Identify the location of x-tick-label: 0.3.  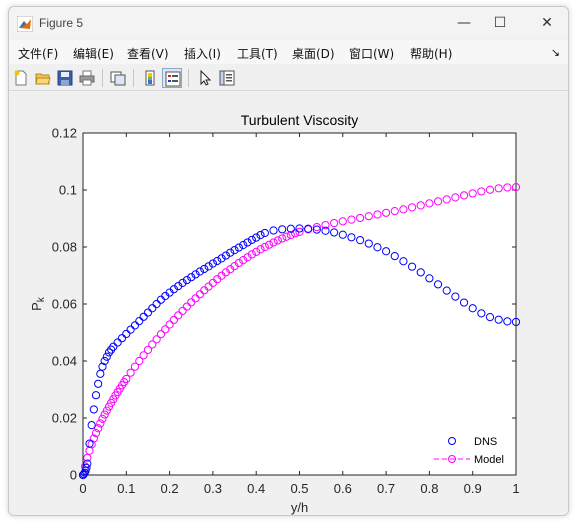
(213, 488).